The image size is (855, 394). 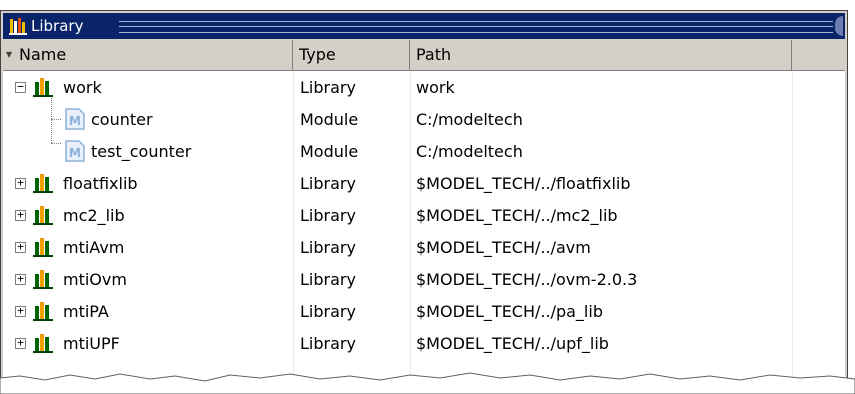 I want to click on column-type-label: Type, so click(x=317, y=54).